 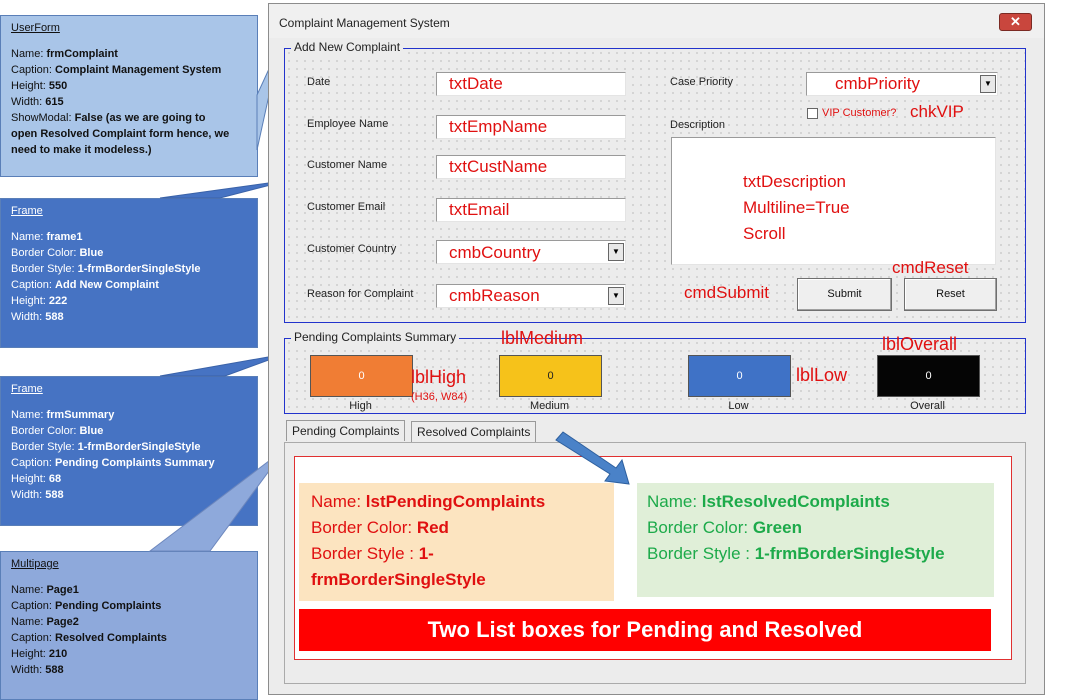 What do you see at coordinates (549, 406) in the screenshot?
I see `medium-caption: Medium` at bounding box center [549, 406].